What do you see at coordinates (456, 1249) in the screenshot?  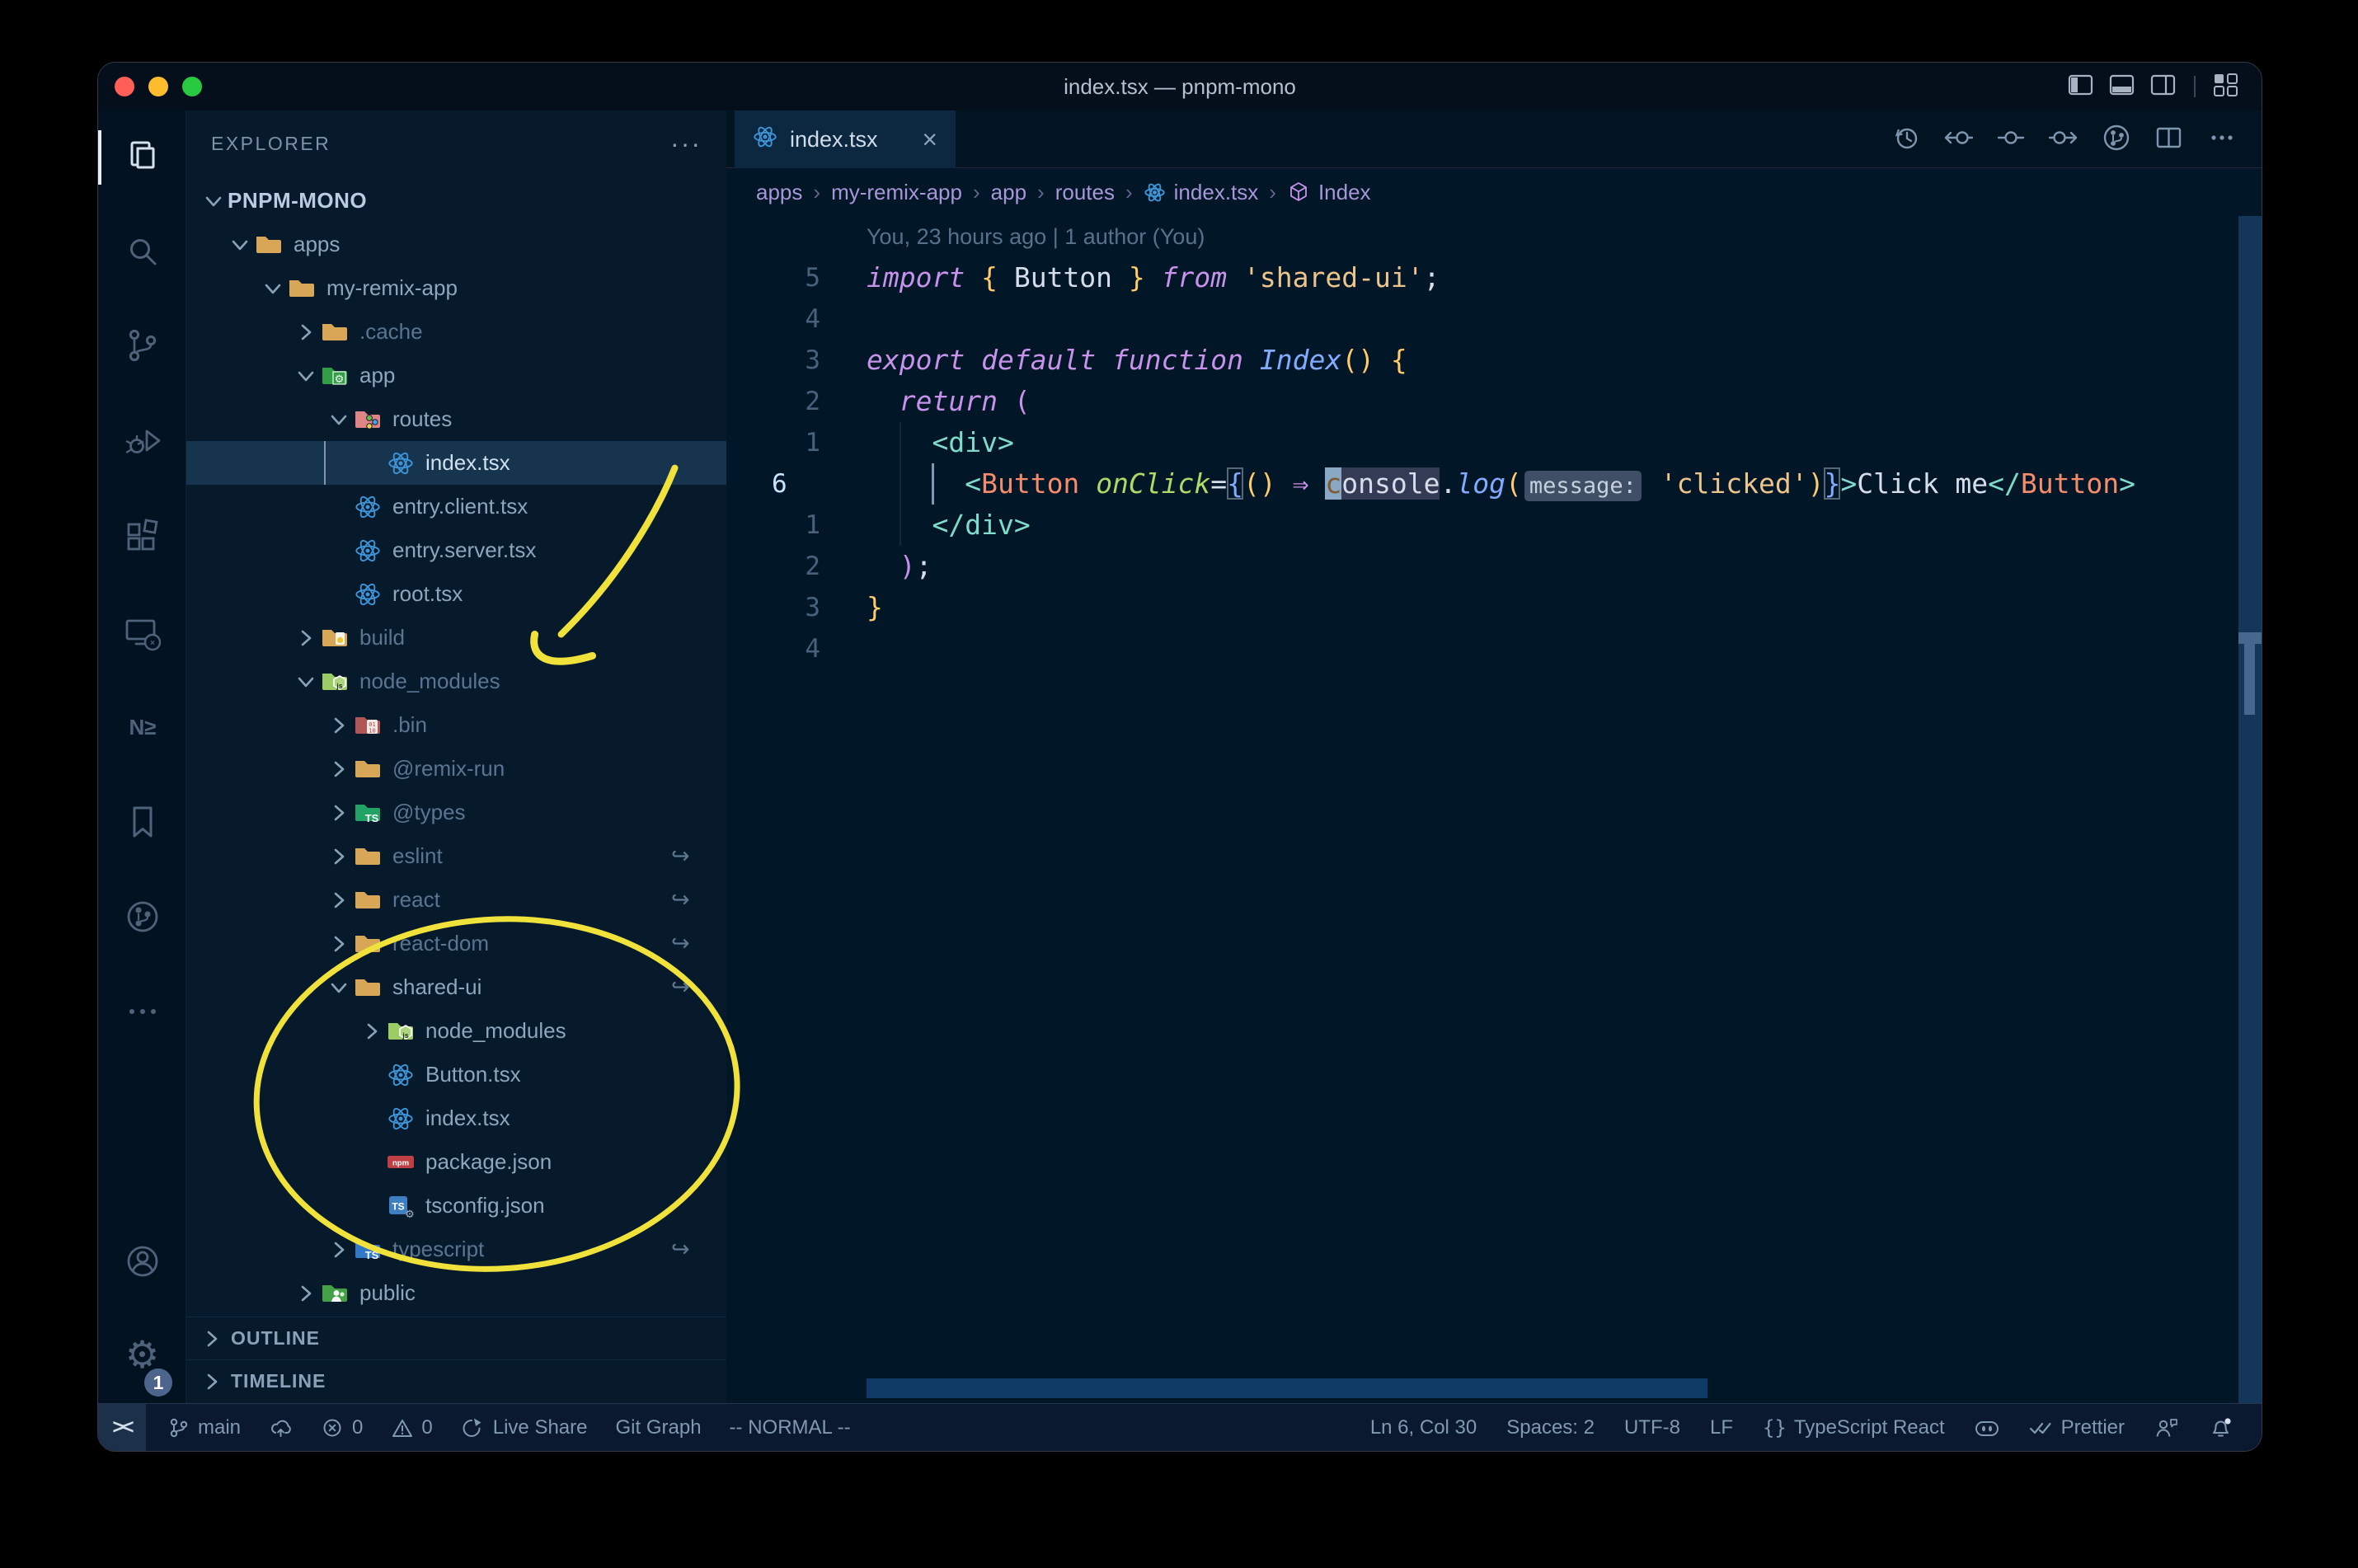 I see `tree-item-typescript: TS typescript ↪` at bounding box center [456, 1249].